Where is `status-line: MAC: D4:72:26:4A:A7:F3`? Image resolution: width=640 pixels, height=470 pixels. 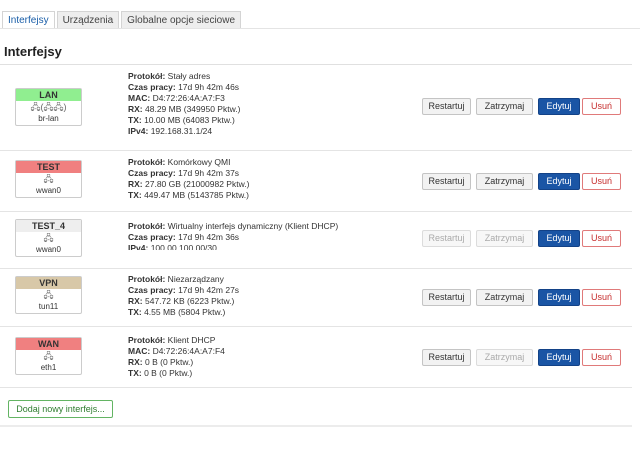
status-line: MAC: D4:72:26:4A:A7:F3 is located at coordinates (184, 98).